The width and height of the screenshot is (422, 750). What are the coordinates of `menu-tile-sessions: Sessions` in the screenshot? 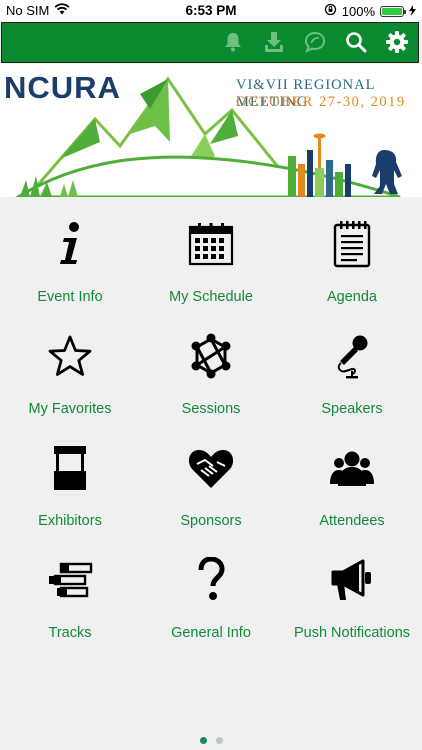 It's located at (211, 380).